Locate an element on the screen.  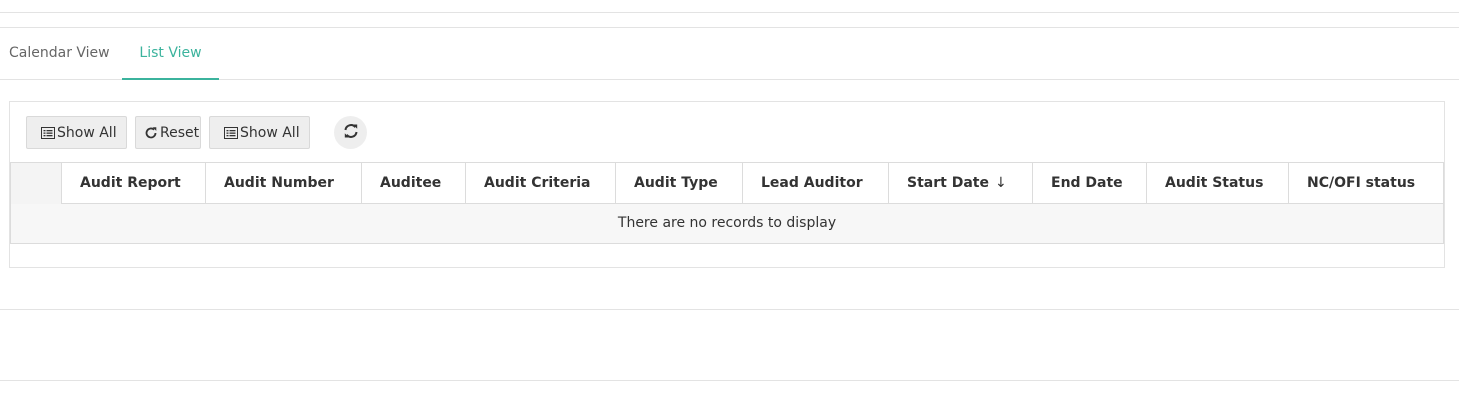
show-all-button: Show All is located at coordinates (76, 132).